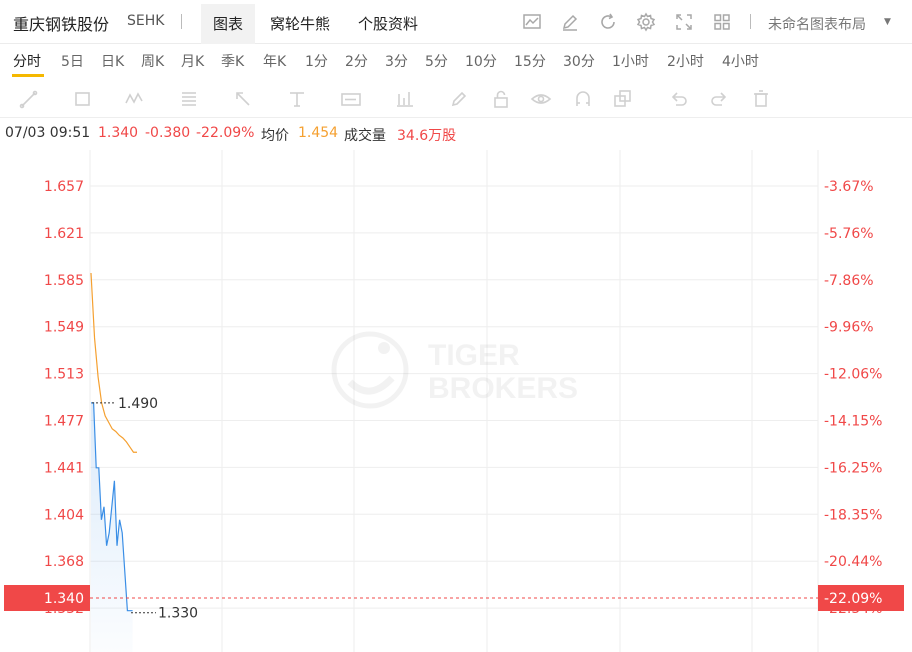 The image size is (912, 652). I want to click on exchange-label: SEHK, so click(146, 21).